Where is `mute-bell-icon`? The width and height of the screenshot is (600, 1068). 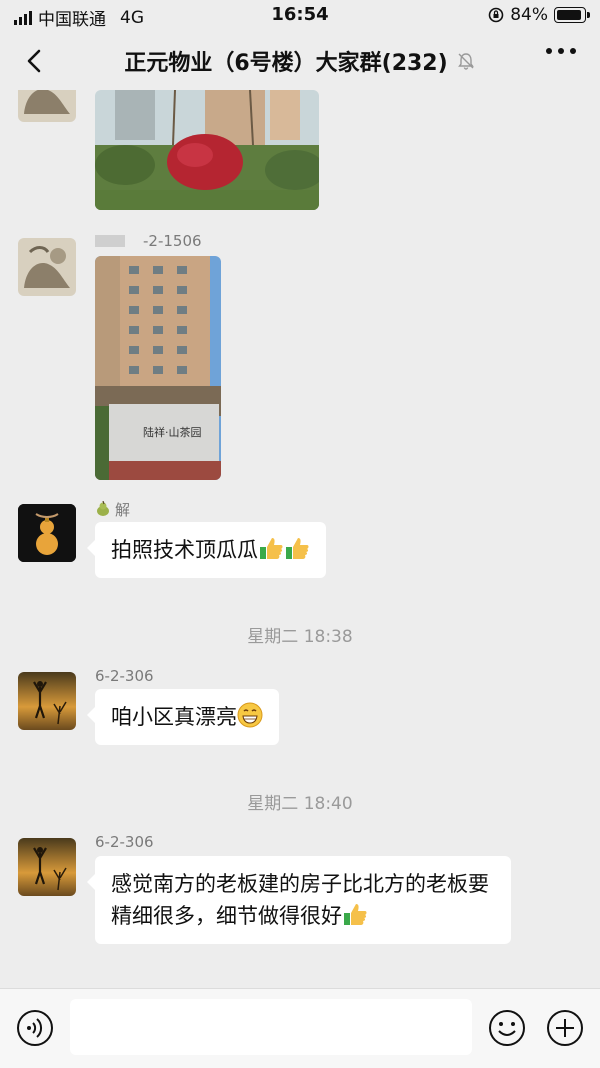
mute-bell-icon is located at coordinates (465, 61).